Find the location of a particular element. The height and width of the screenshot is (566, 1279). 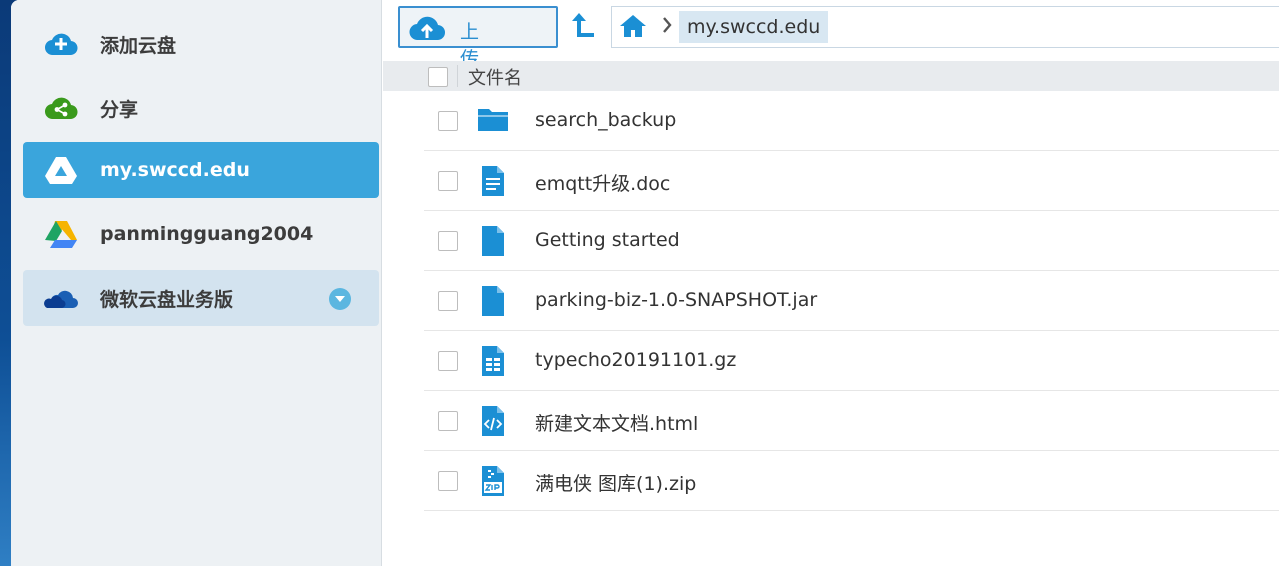

file-name: Getting started is located at coordinates (607, 240).